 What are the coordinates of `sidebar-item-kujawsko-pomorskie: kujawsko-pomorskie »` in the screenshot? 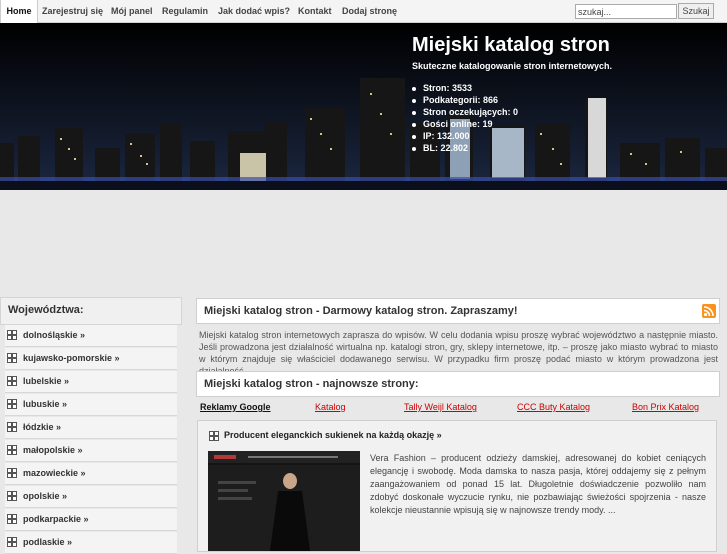 It's located at (91, 359).